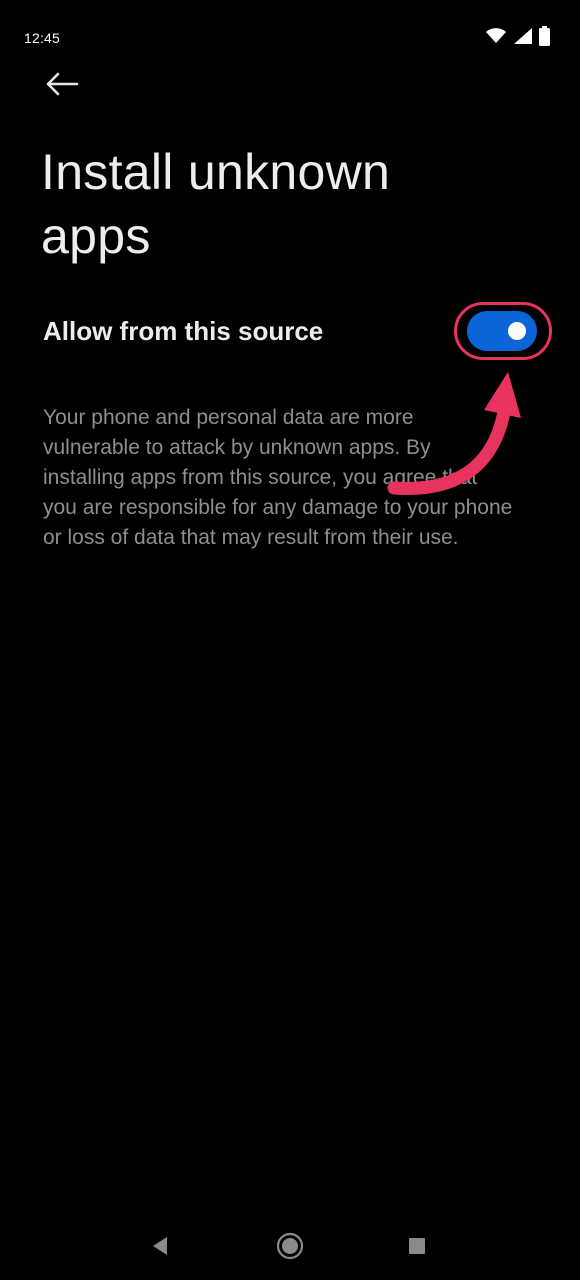  I want to click on arrow-left-icon, so click(62, 86).